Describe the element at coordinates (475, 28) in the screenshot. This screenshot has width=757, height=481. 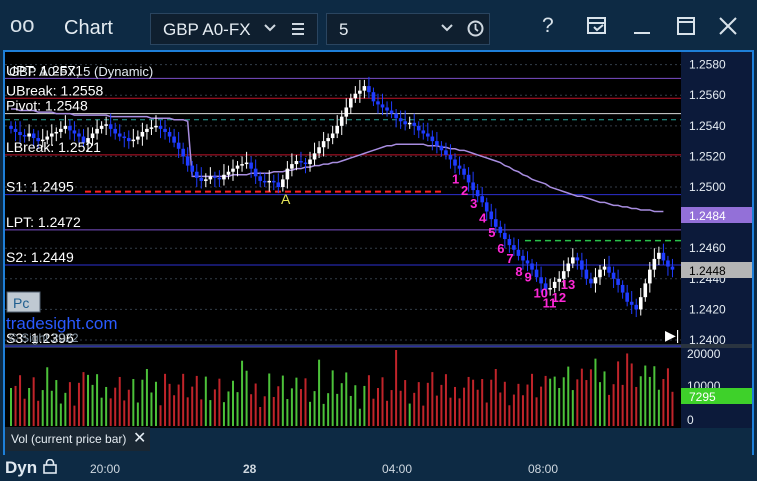
I see `clock-icon` at that location.